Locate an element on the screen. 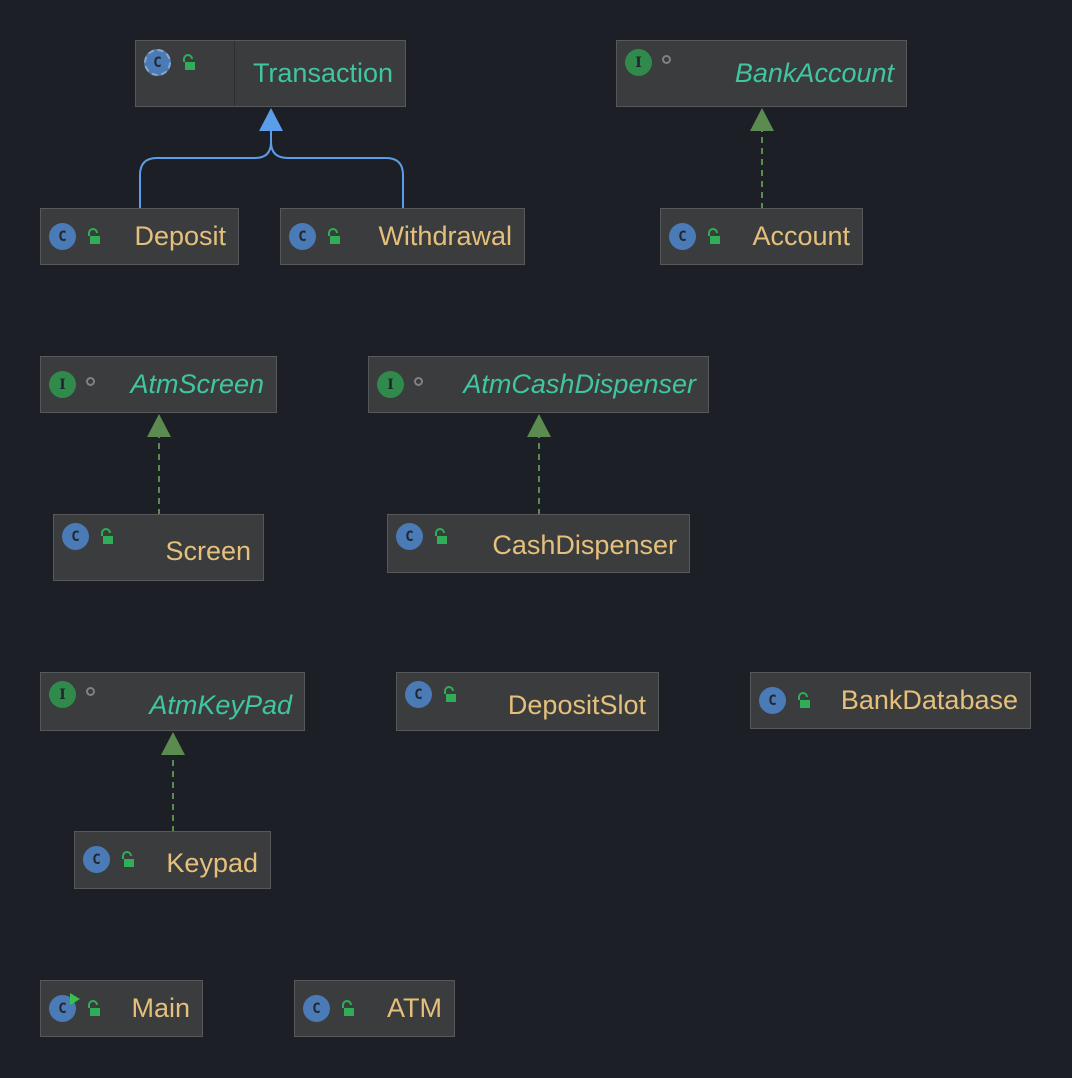  node-atmscreen: I AtmScreen is located at coordinates (158, 384).